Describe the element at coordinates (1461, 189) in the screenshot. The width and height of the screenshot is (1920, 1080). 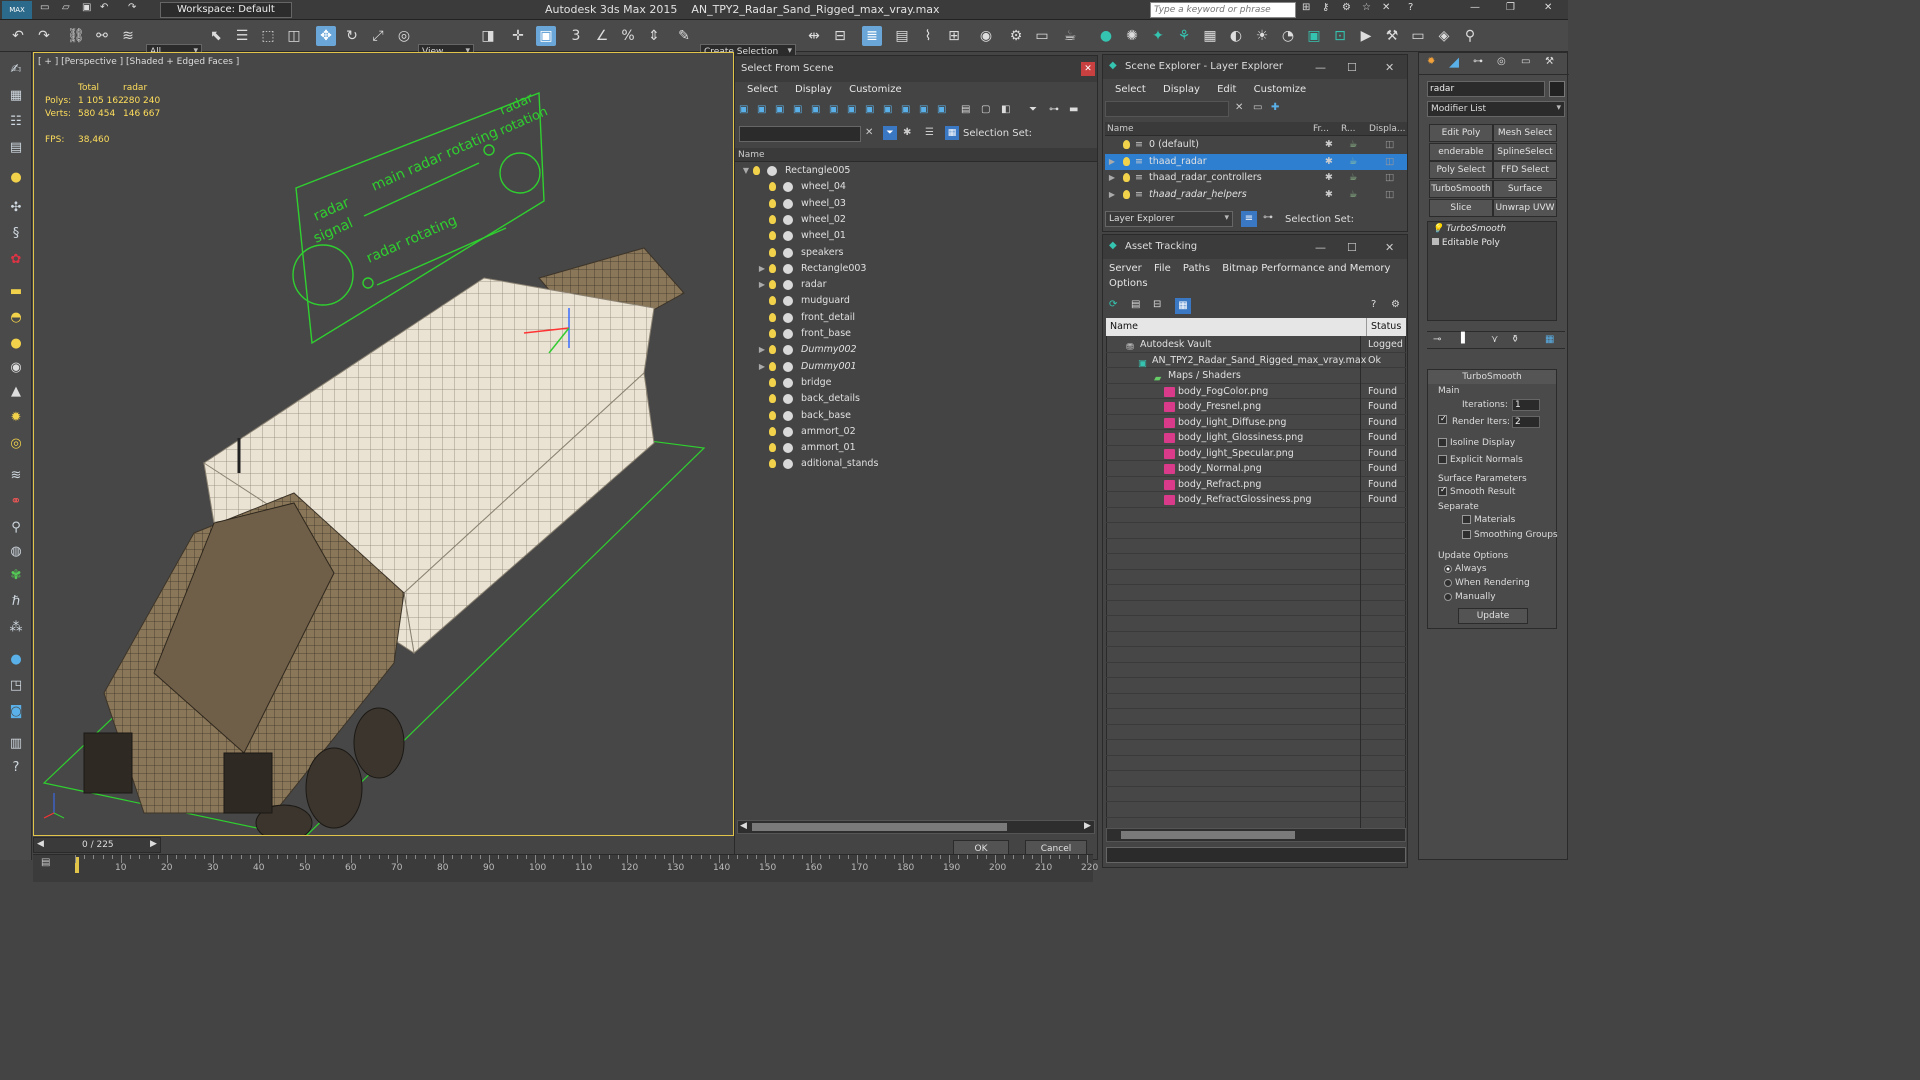
I see `turbosmooth-button: TurboSmooth` at that location.